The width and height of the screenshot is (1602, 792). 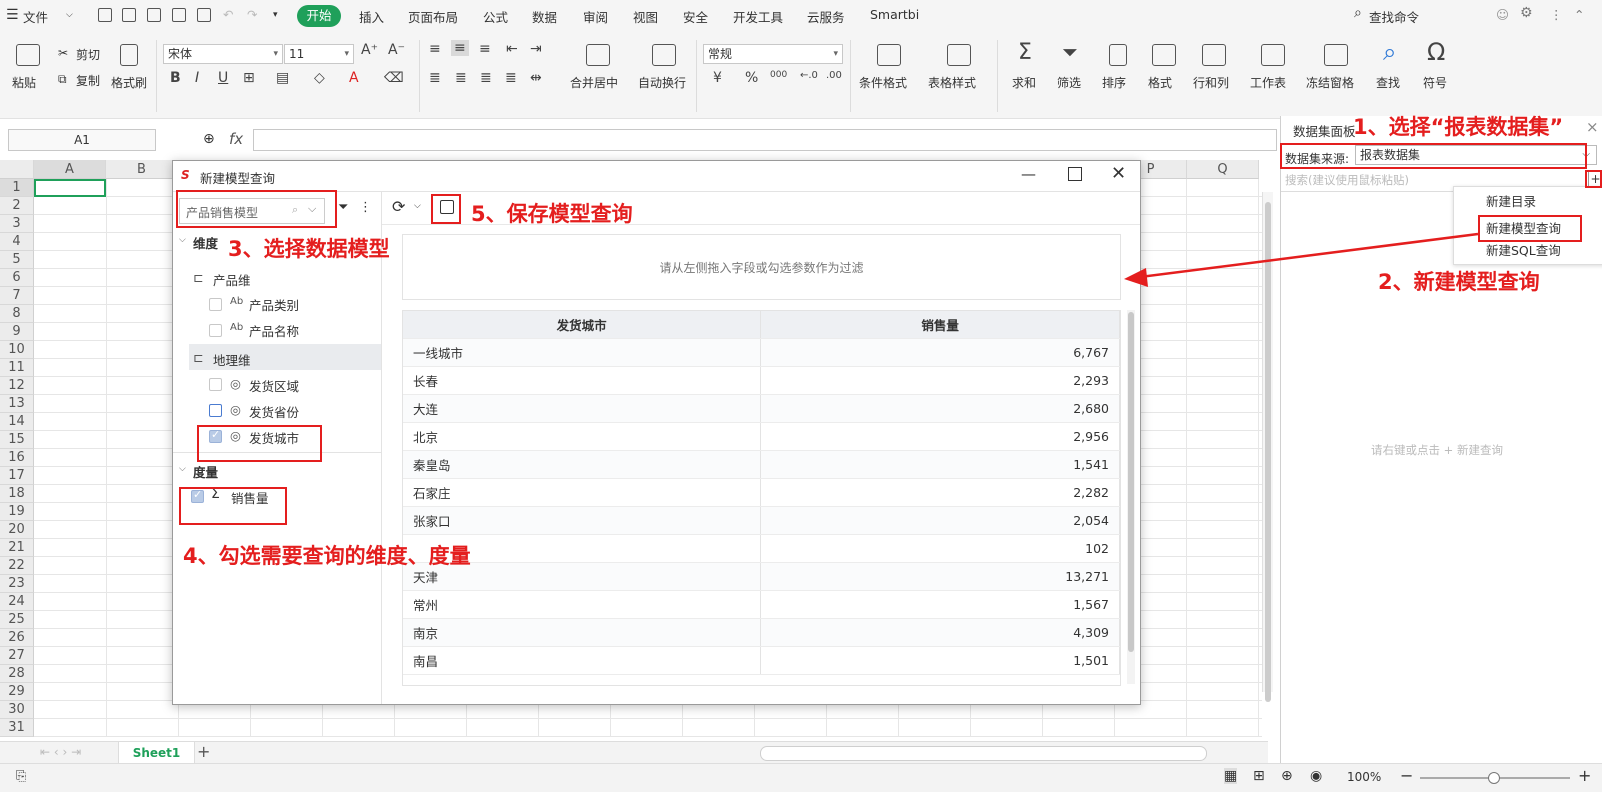 What do you see at coordinates (327, 556) in the screenshot?
I see `annotation-step-4: 4、勾选需要查询的维度、度量` at bounding box center [327, 556].